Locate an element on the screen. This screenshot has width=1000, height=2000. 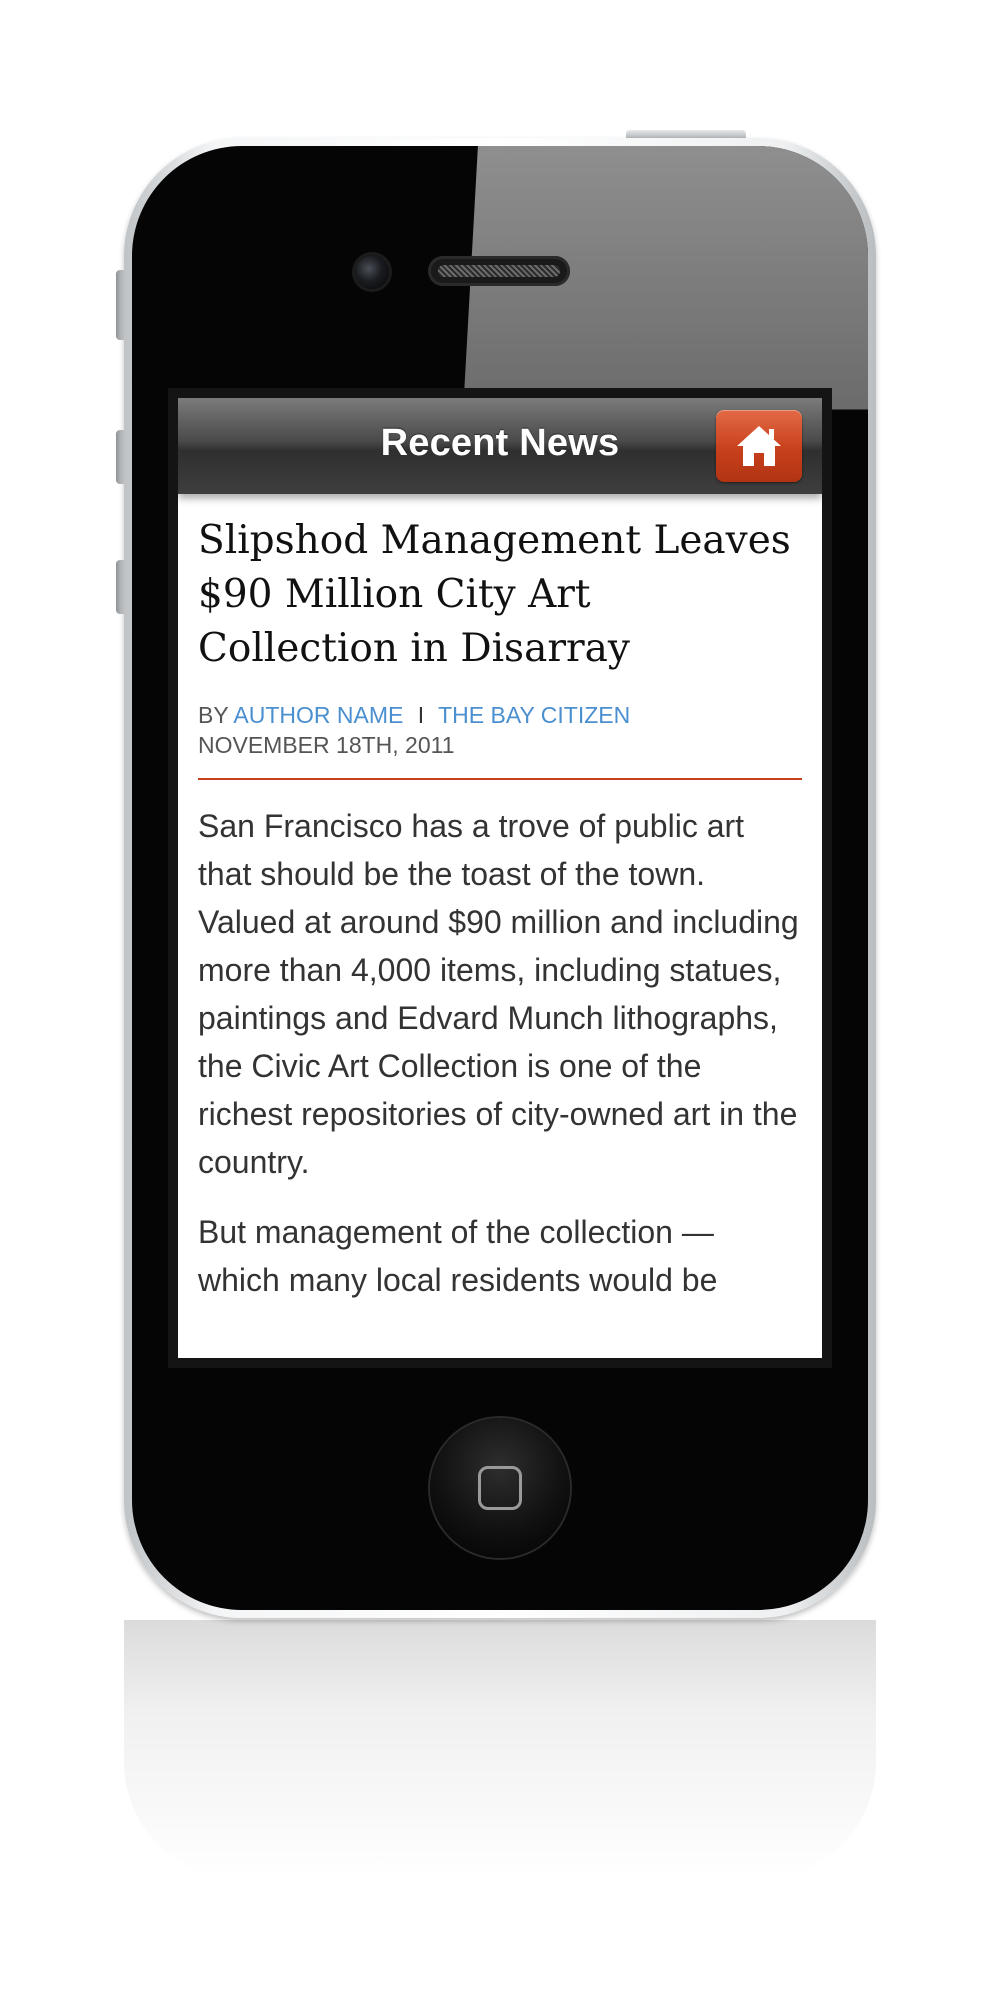
article-byline: BY AUTHOR NAME I THE BAY CITIZEN is located at coordinates (500, 715).